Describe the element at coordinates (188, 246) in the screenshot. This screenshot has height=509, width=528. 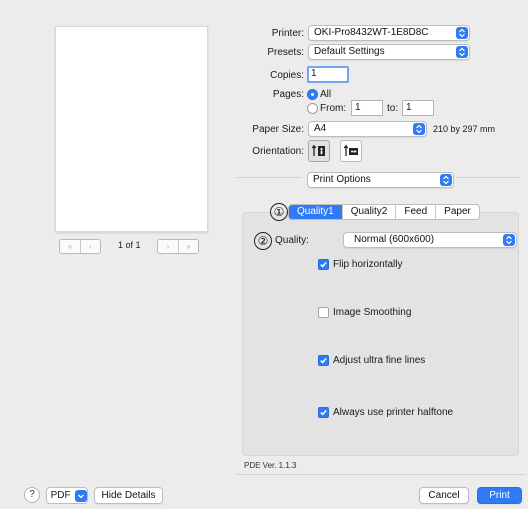
I see `last-page-button: »` at that location.